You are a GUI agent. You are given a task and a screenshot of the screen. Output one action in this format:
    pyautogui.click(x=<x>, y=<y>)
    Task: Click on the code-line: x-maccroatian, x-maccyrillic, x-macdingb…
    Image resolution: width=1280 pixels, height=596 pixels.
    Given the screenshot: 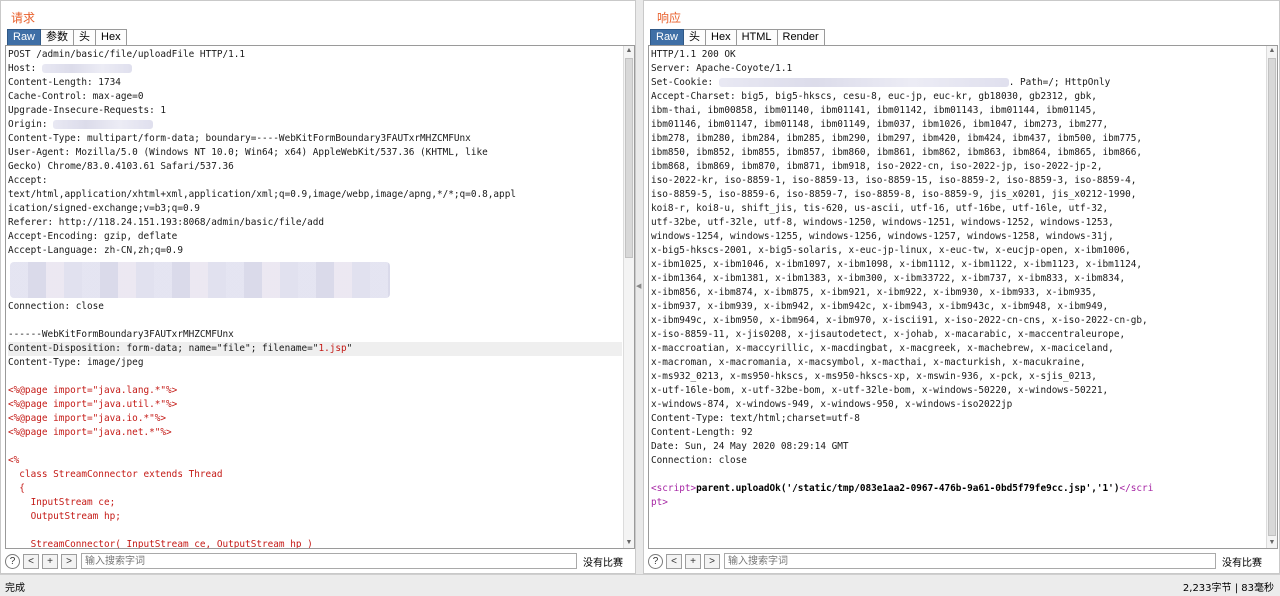 What is the action you would take?
    pyautogui.click(x=882, y=348)
    